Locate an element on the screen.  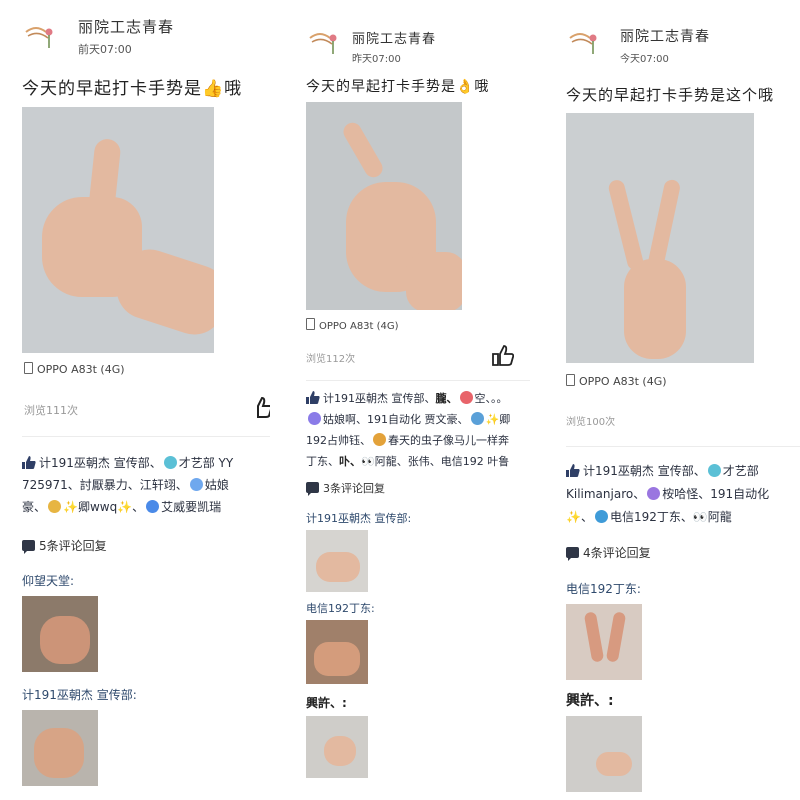
liker: 丁东、 is located at coordinates (322, 461).